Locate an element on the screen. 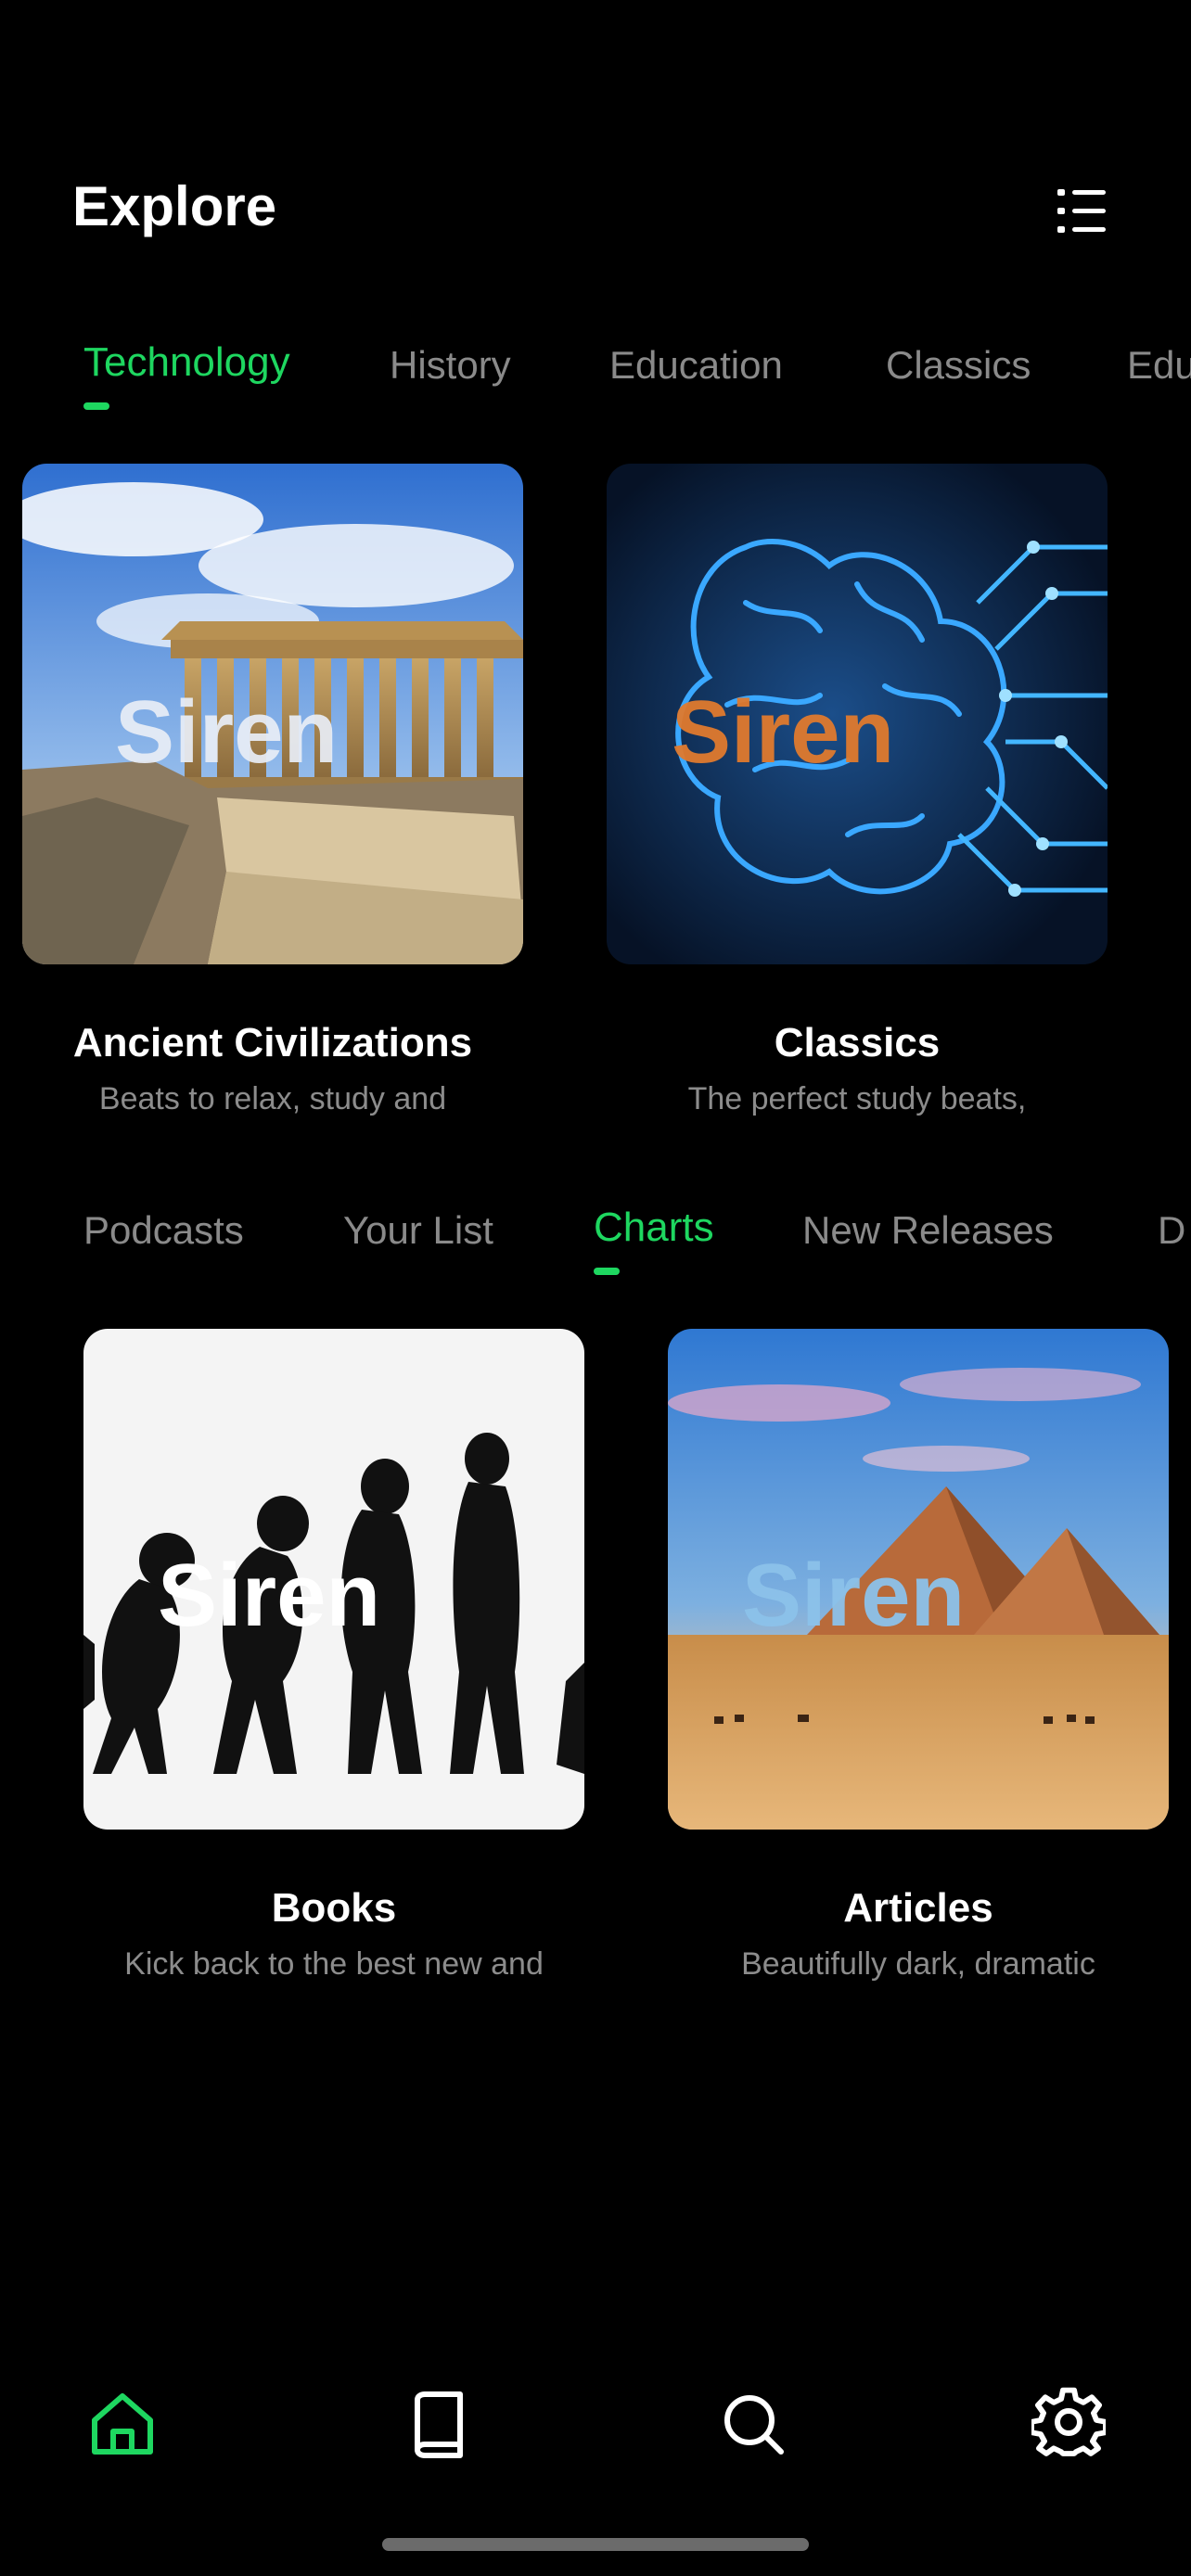 The image size is (1191, 2576). header: Explore is located at coordinates (595, 153).